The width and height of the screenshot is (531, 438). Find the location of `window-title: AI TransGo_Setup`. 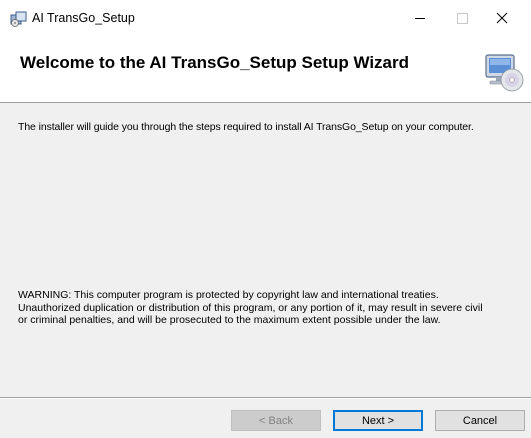

window-title: AI TransGo_Setup is located at coordinates (83, 18).